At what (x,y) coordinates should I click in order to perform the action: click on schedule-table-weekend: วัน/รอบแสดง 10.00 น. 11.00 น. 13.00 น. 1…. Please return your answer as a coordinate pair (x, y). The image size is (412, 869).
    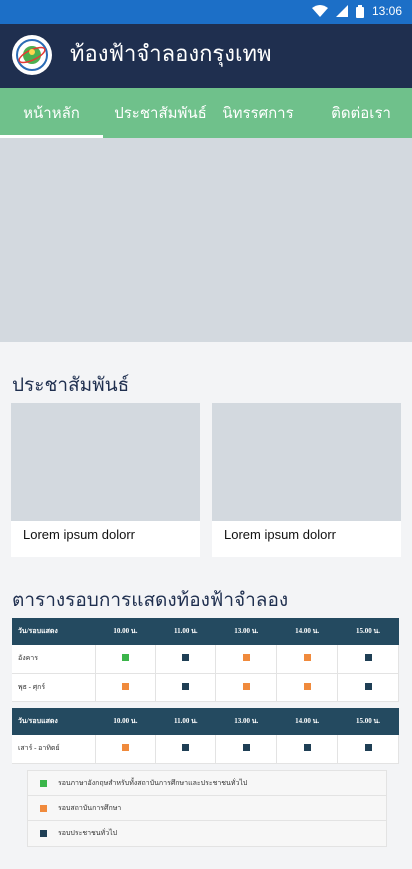
    Looking at the image, I should click on (205, 736).